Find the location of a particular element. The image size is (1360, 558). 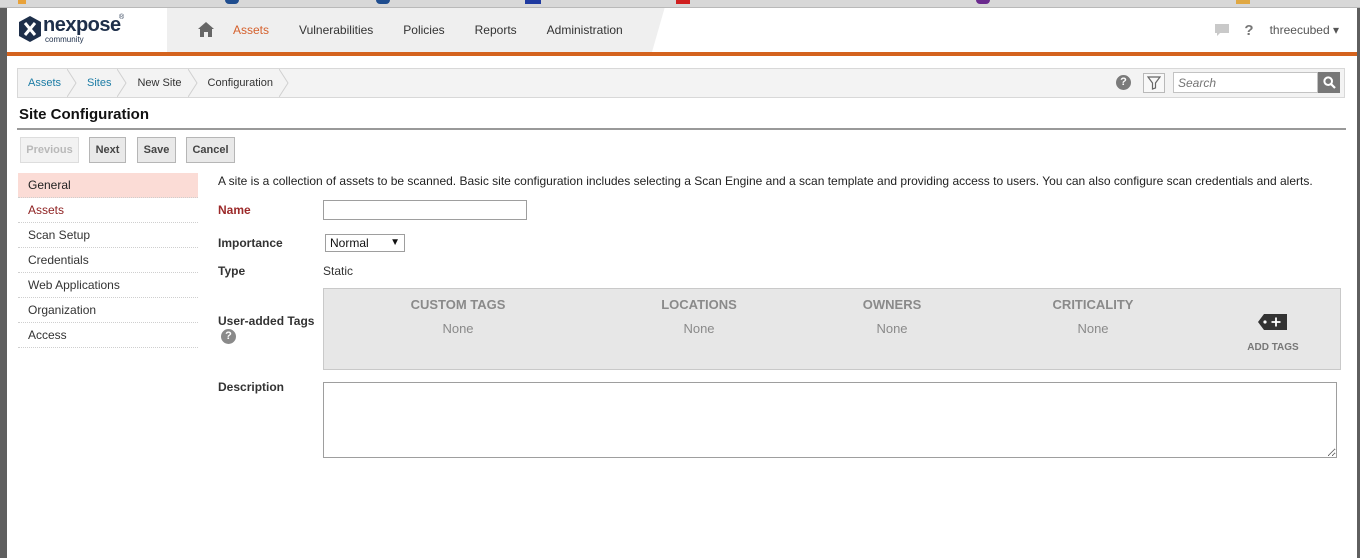

tag-column-header: CUSTOM TAGS is located at coordinates (458, 304).